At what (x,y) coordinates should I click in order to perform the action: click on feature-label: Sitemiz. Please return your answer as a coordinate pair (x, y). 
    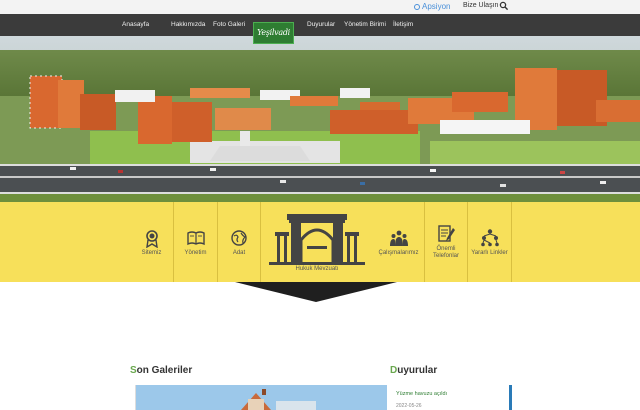
    Looking at the image, I should click on (151, 252).